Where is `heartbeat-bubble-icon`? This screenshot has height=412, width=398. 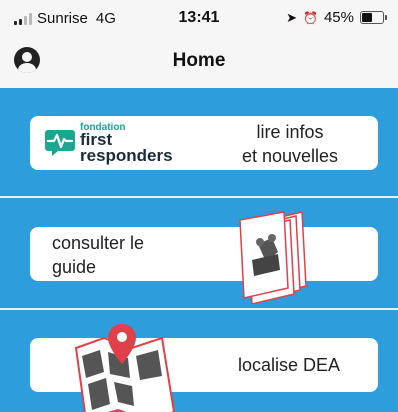 heartbeat-bubble-icon is located at coordinates (60, 143).